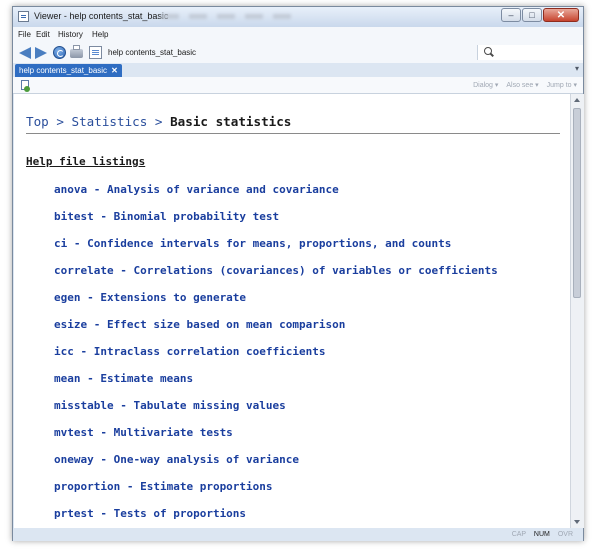  What do you see at coordinates (114, 70) in the screenshot?
I see `tab-close-icon: ✕` at bounding box center [114, 70].